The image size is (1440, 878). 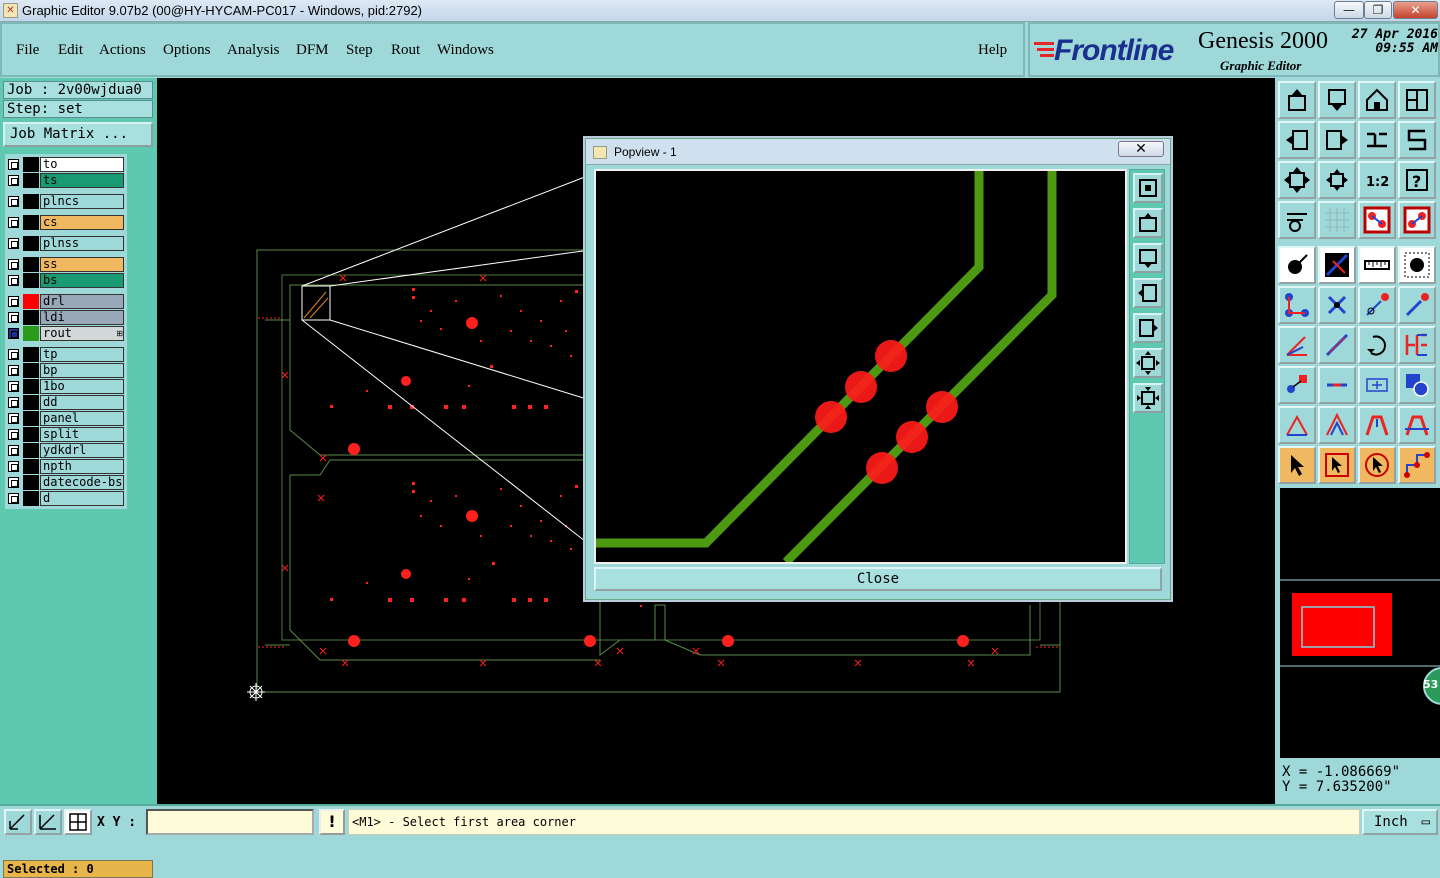 I want to click on layer-row-ts: ts, so click(x=65, y=180).